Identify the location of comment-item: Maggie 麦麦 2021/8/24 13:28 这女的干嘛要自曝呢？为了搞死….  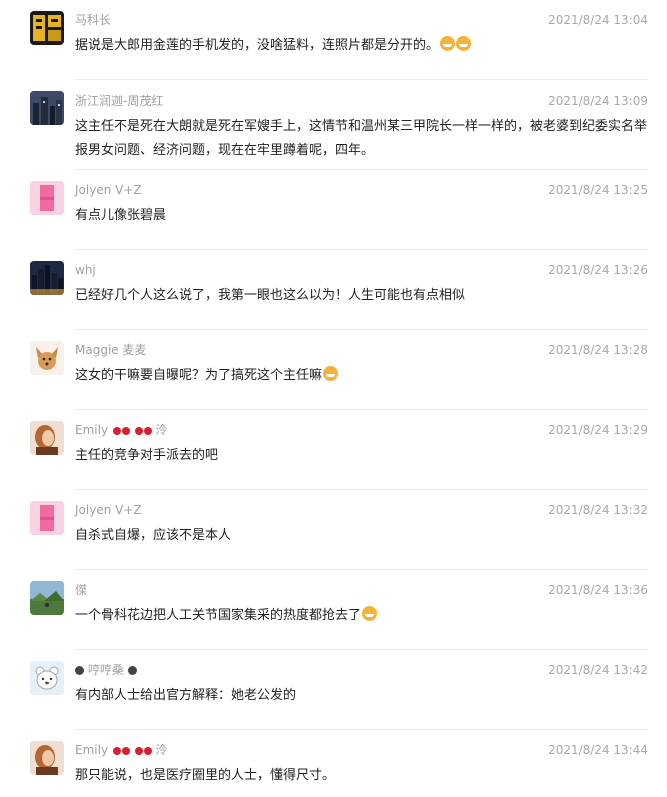
(333, 370).